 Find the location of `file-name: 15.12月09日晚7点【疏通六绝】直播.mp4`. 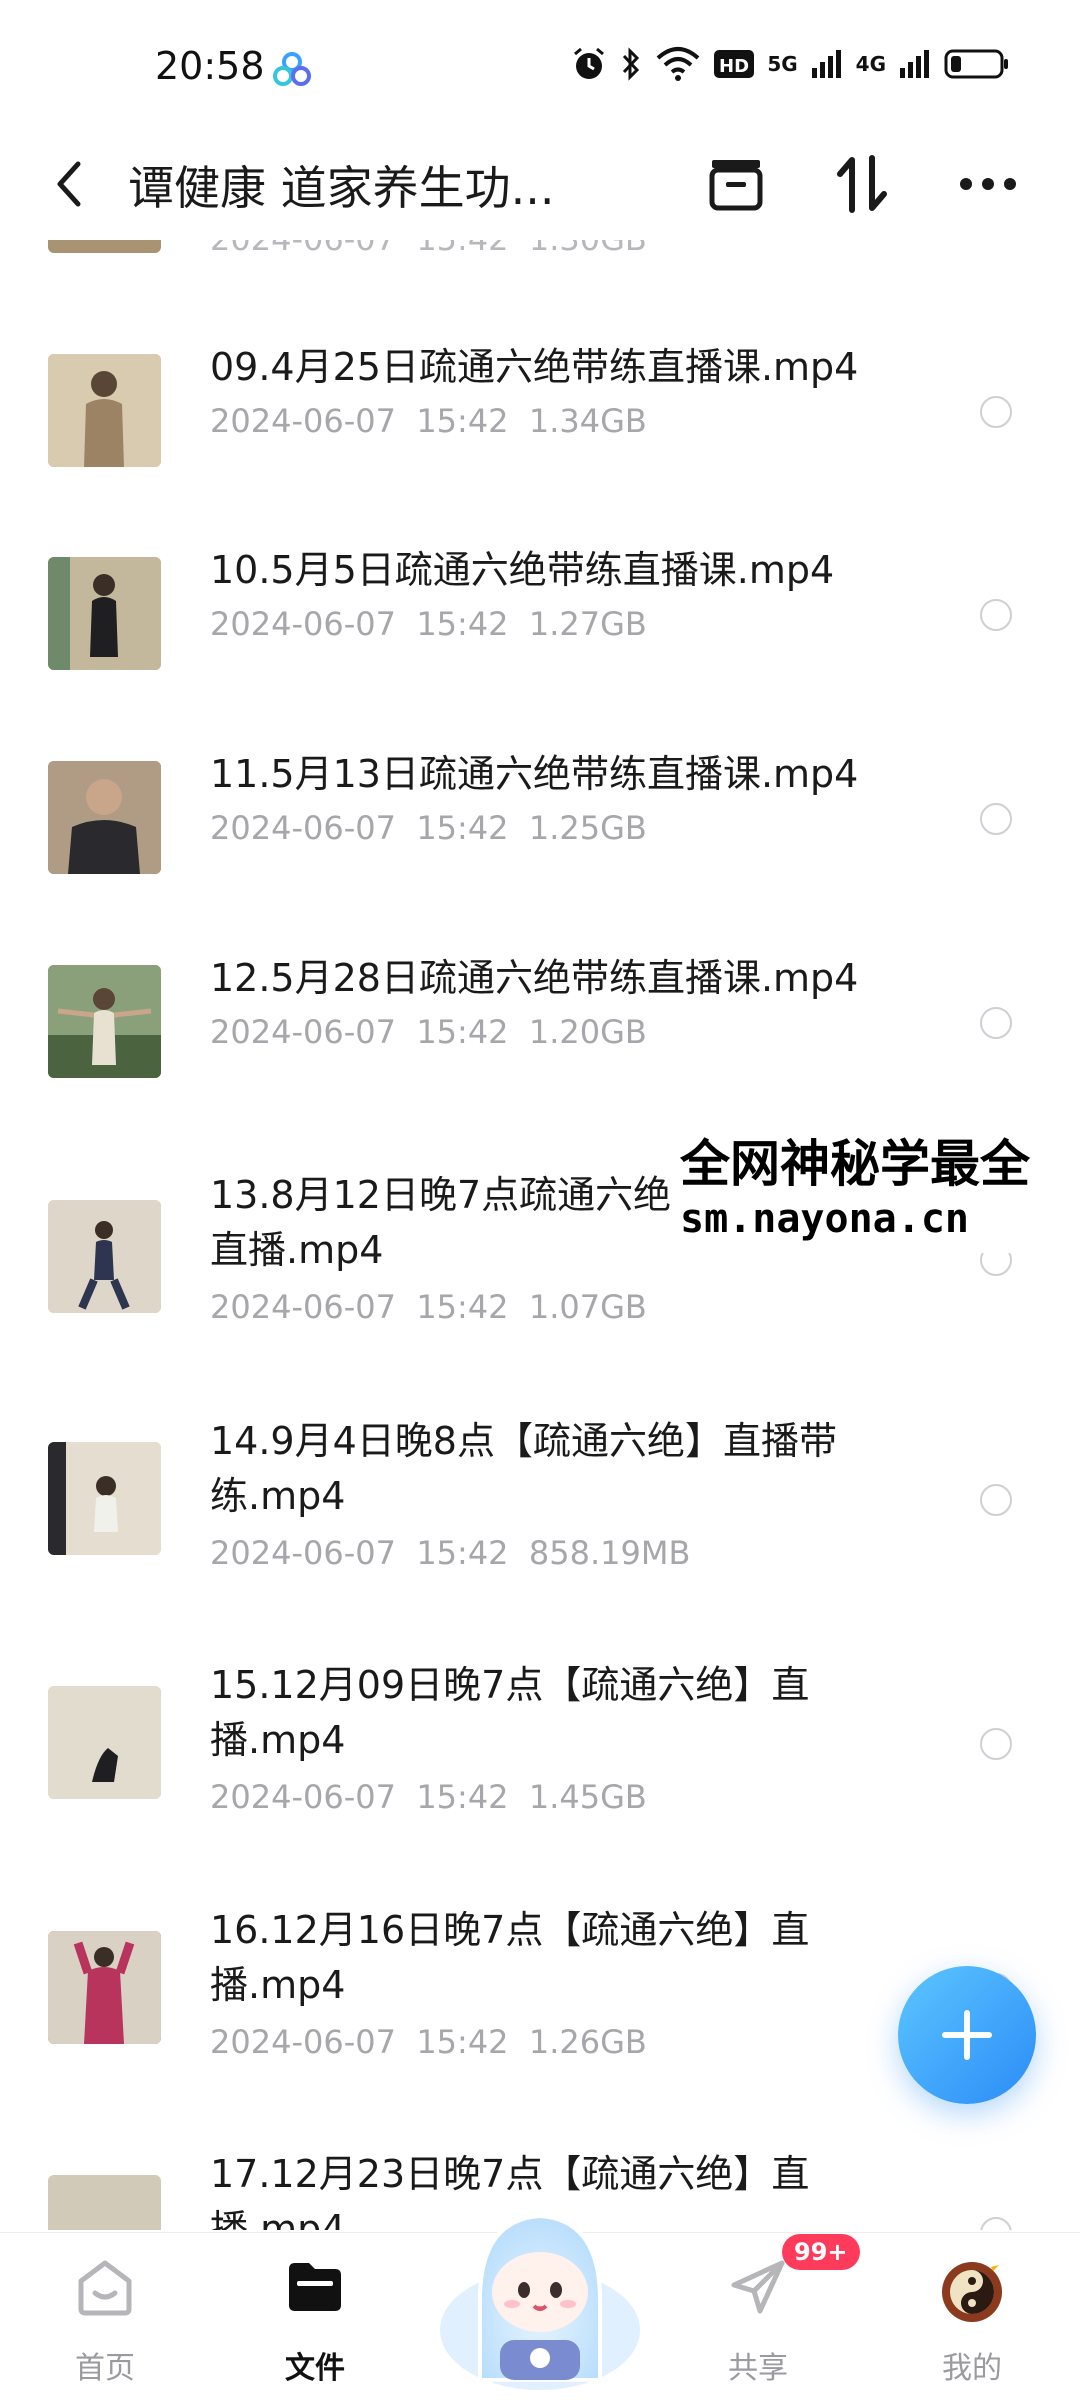

file-name: 15.12月09日晚7点【疏通六绝】直播.mp4 is located at coordinates (510, 1712).